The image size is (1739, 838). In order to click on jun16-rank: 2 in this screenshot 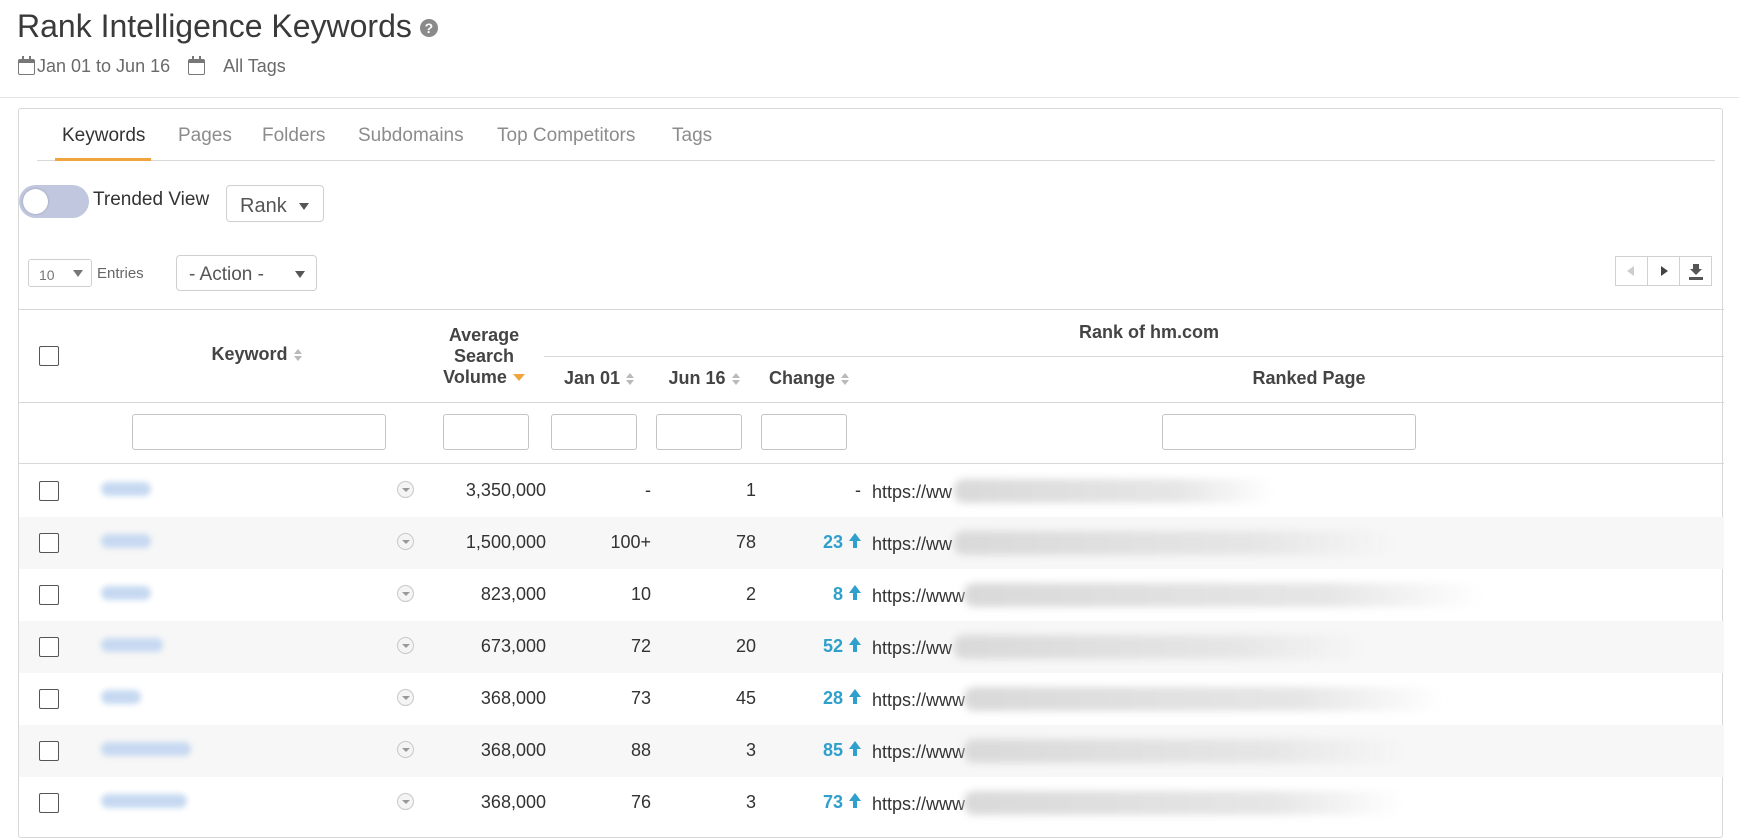, I will do `click(750, 594)`.